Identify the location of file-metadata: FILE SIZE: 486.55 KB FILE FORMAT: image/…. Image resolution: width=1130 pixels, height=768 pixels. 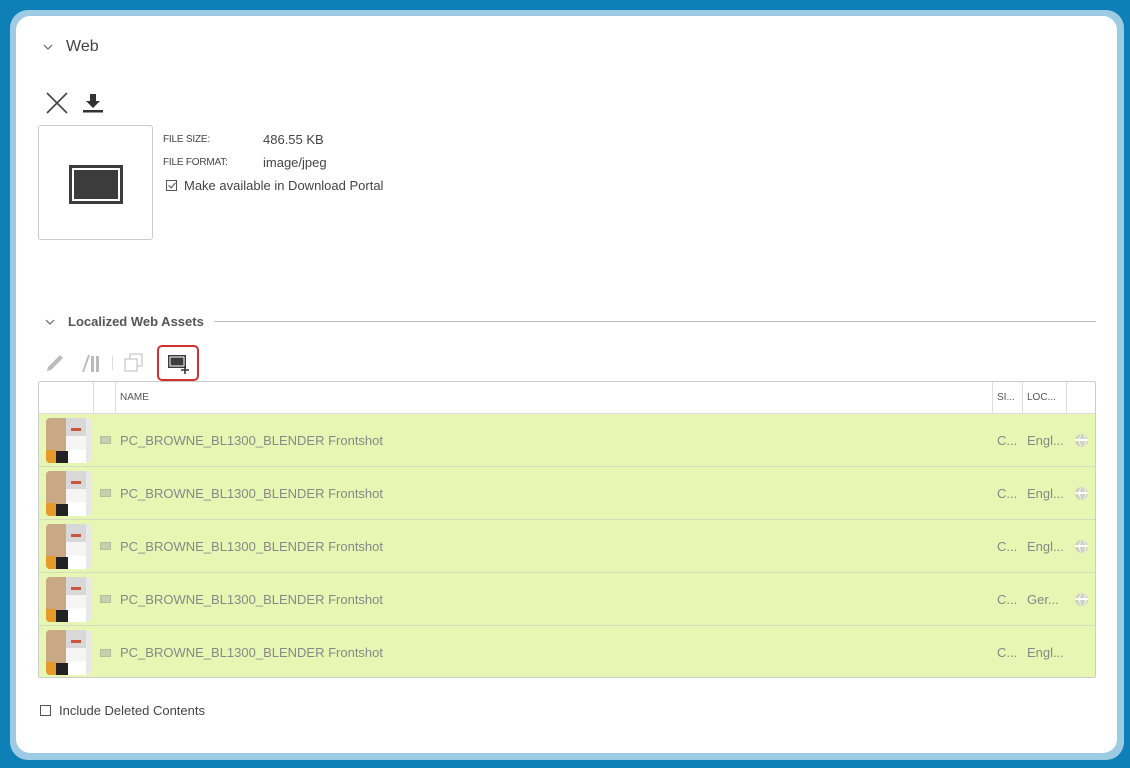
(273, 162).